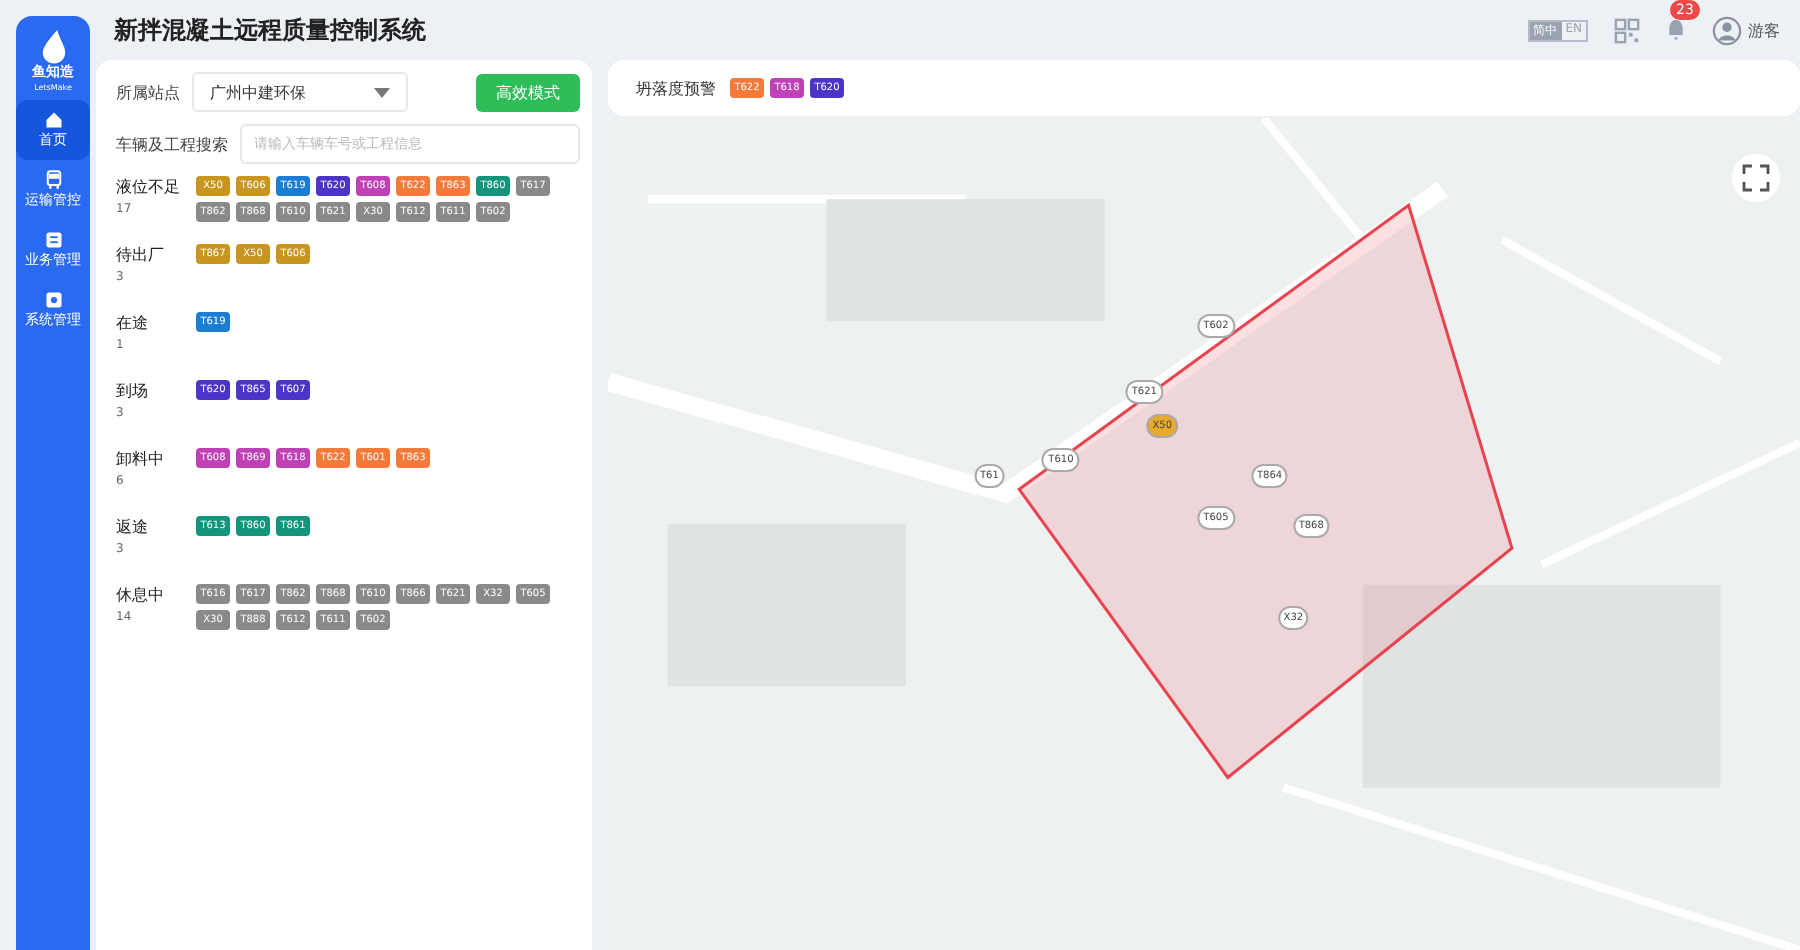 Image resolution: width=1800 pixels, height=950 pixels. What do you see at coordinates (676, 88) in the screenshot?
I see `alert-label: 坍落度预警` at bounding box center [676, 88].